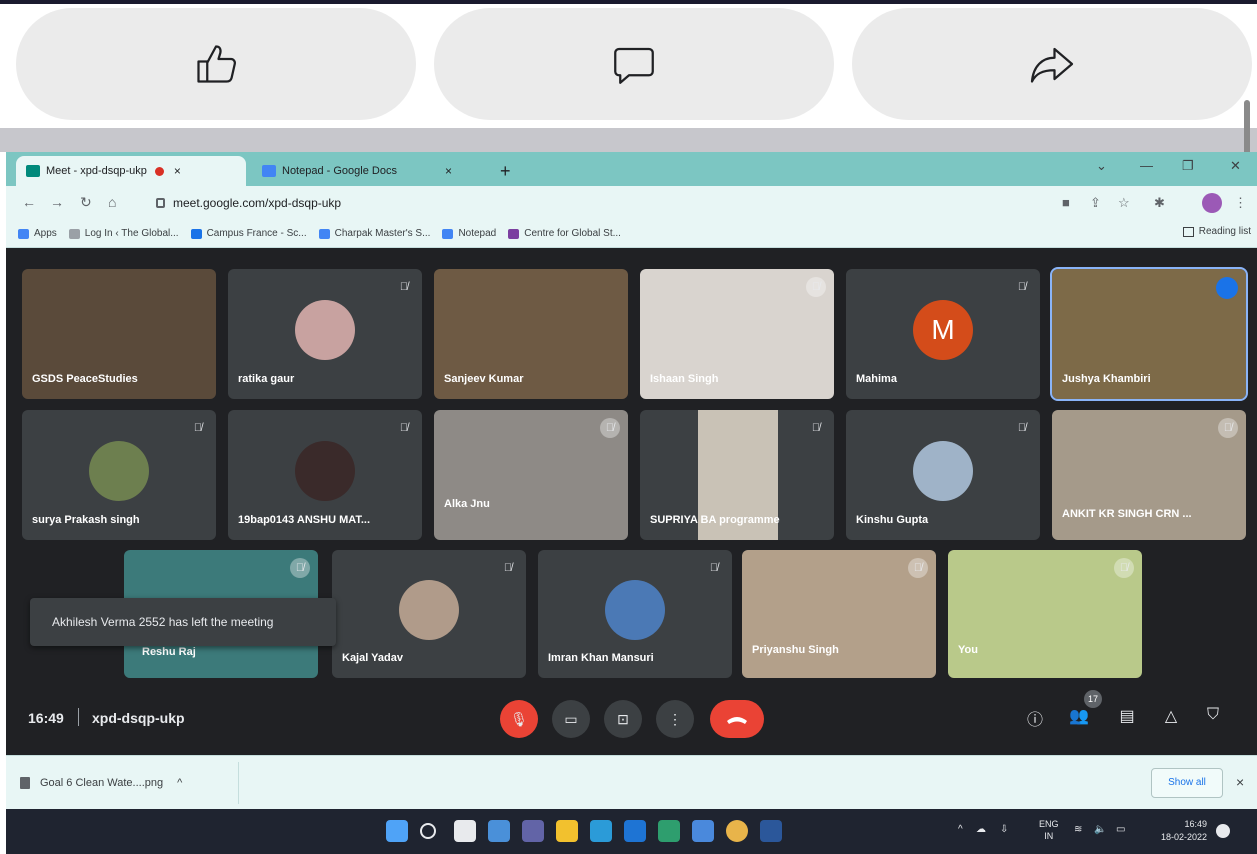 Image resolution: width=1257 pixels, height=854 pixels. I want to click on activities-icon: △, so click(1171, 716).